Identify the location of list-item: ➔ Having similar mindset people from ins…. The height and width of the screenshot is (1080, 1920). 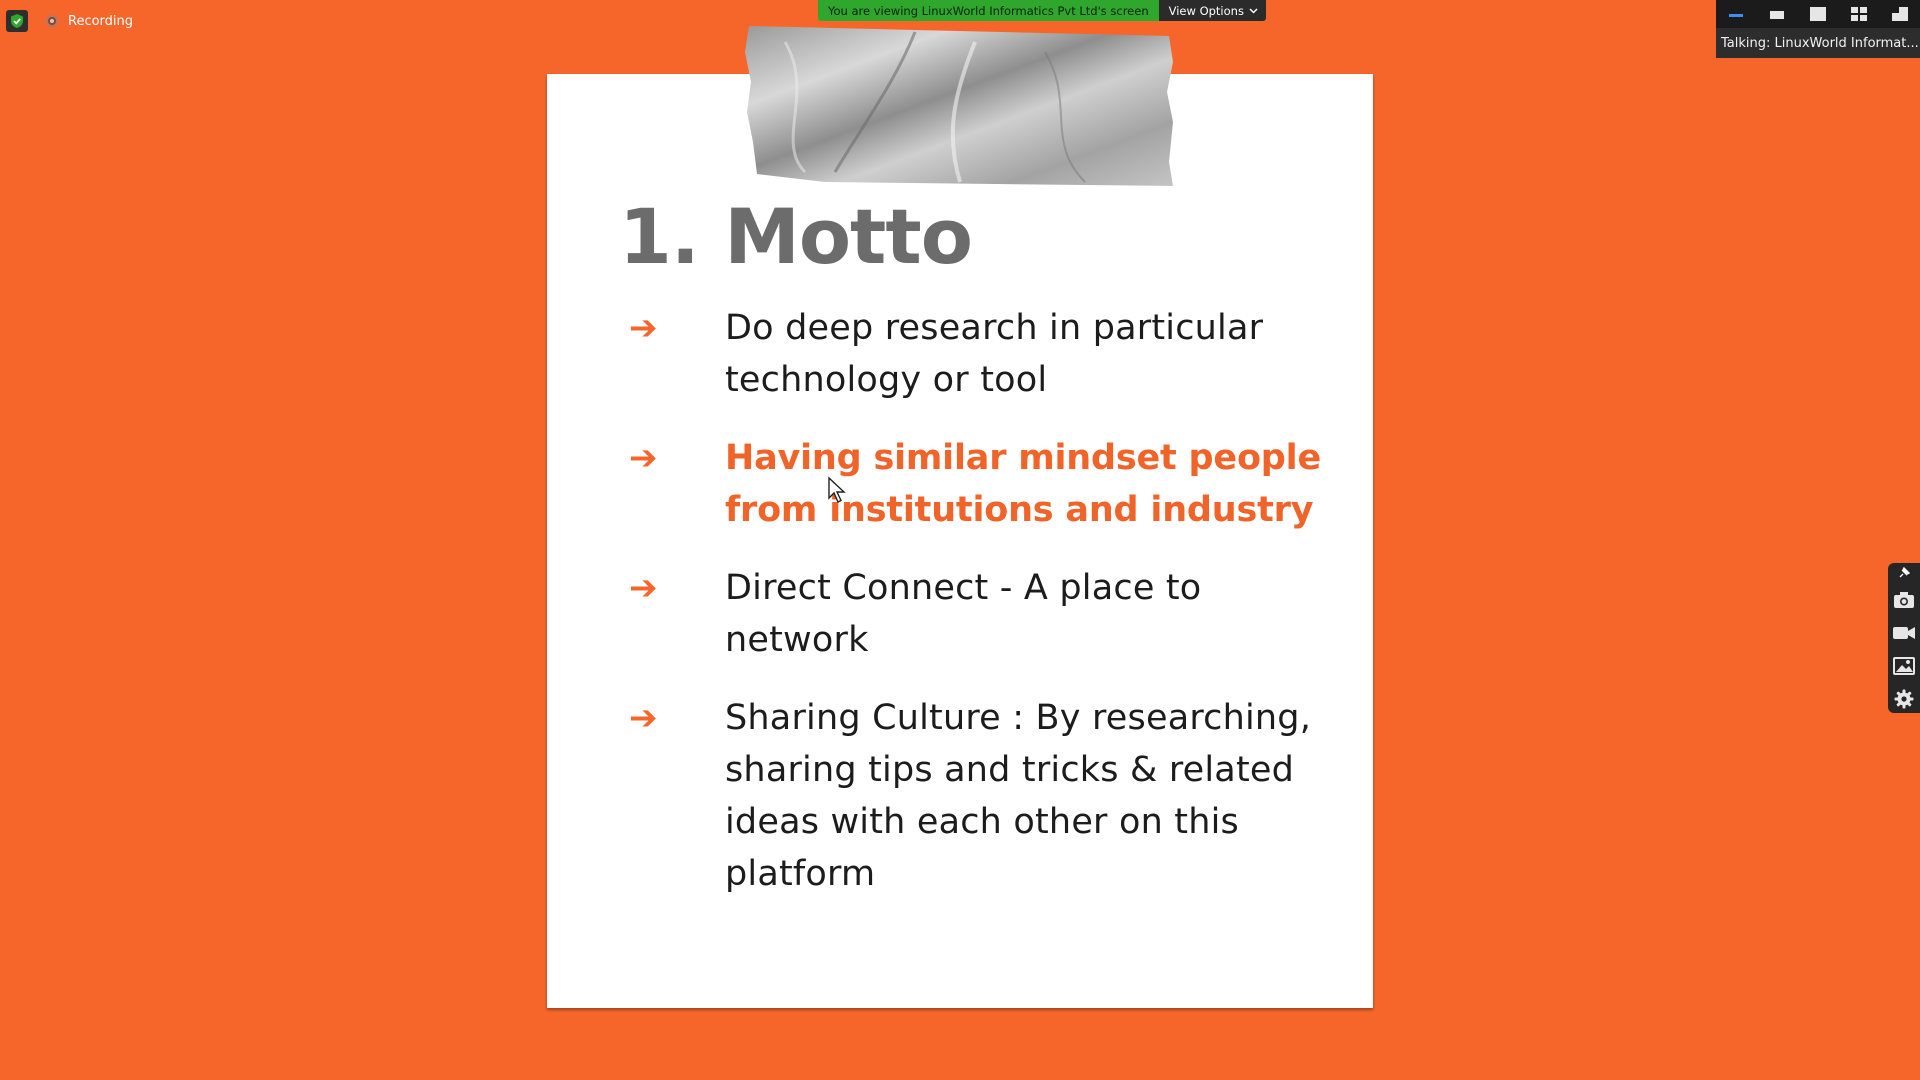
(987, 484).